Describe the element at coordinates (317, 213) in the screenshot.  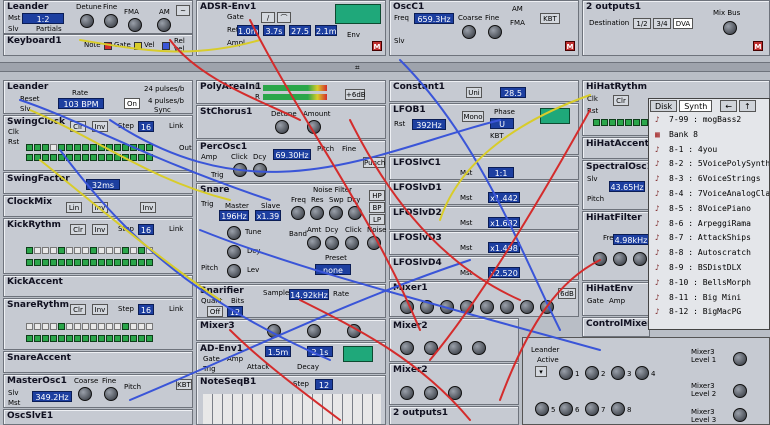
I see `res-knob` at that location.